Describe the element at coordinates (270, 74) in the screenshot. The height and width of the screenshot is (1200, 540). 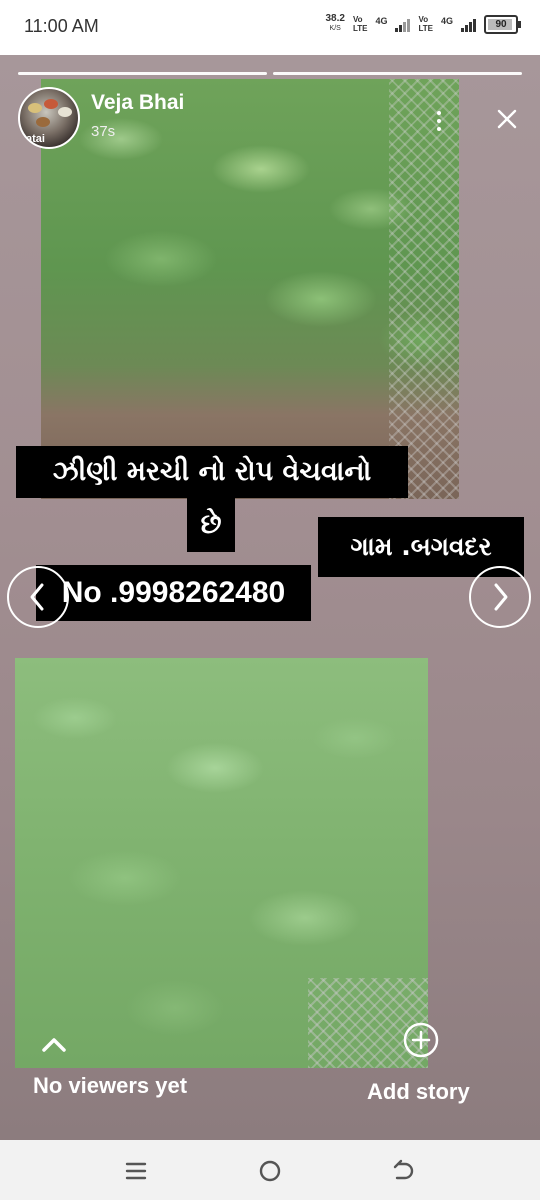
I see `story-progress-bar` at that location.